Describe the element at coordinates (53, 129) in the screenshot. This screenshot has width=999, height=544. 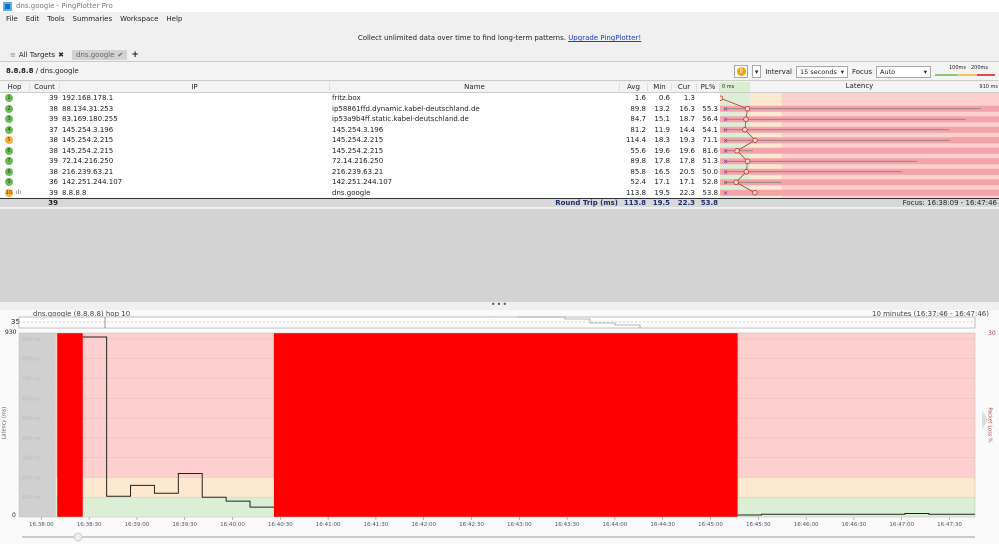
I see `cell-count: 37` at that location.